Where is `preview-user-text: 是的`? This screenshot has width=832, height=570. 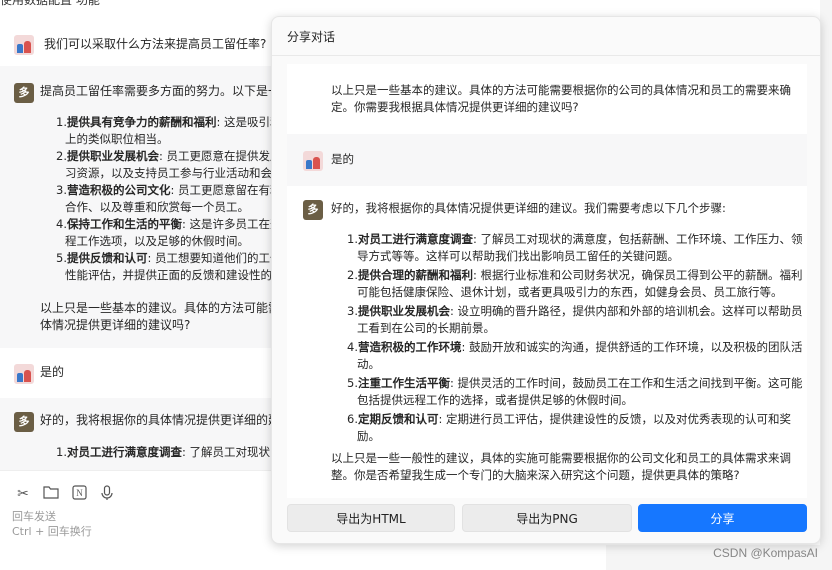
preview-user-text: 是的 is located at coordinates (342, 159).